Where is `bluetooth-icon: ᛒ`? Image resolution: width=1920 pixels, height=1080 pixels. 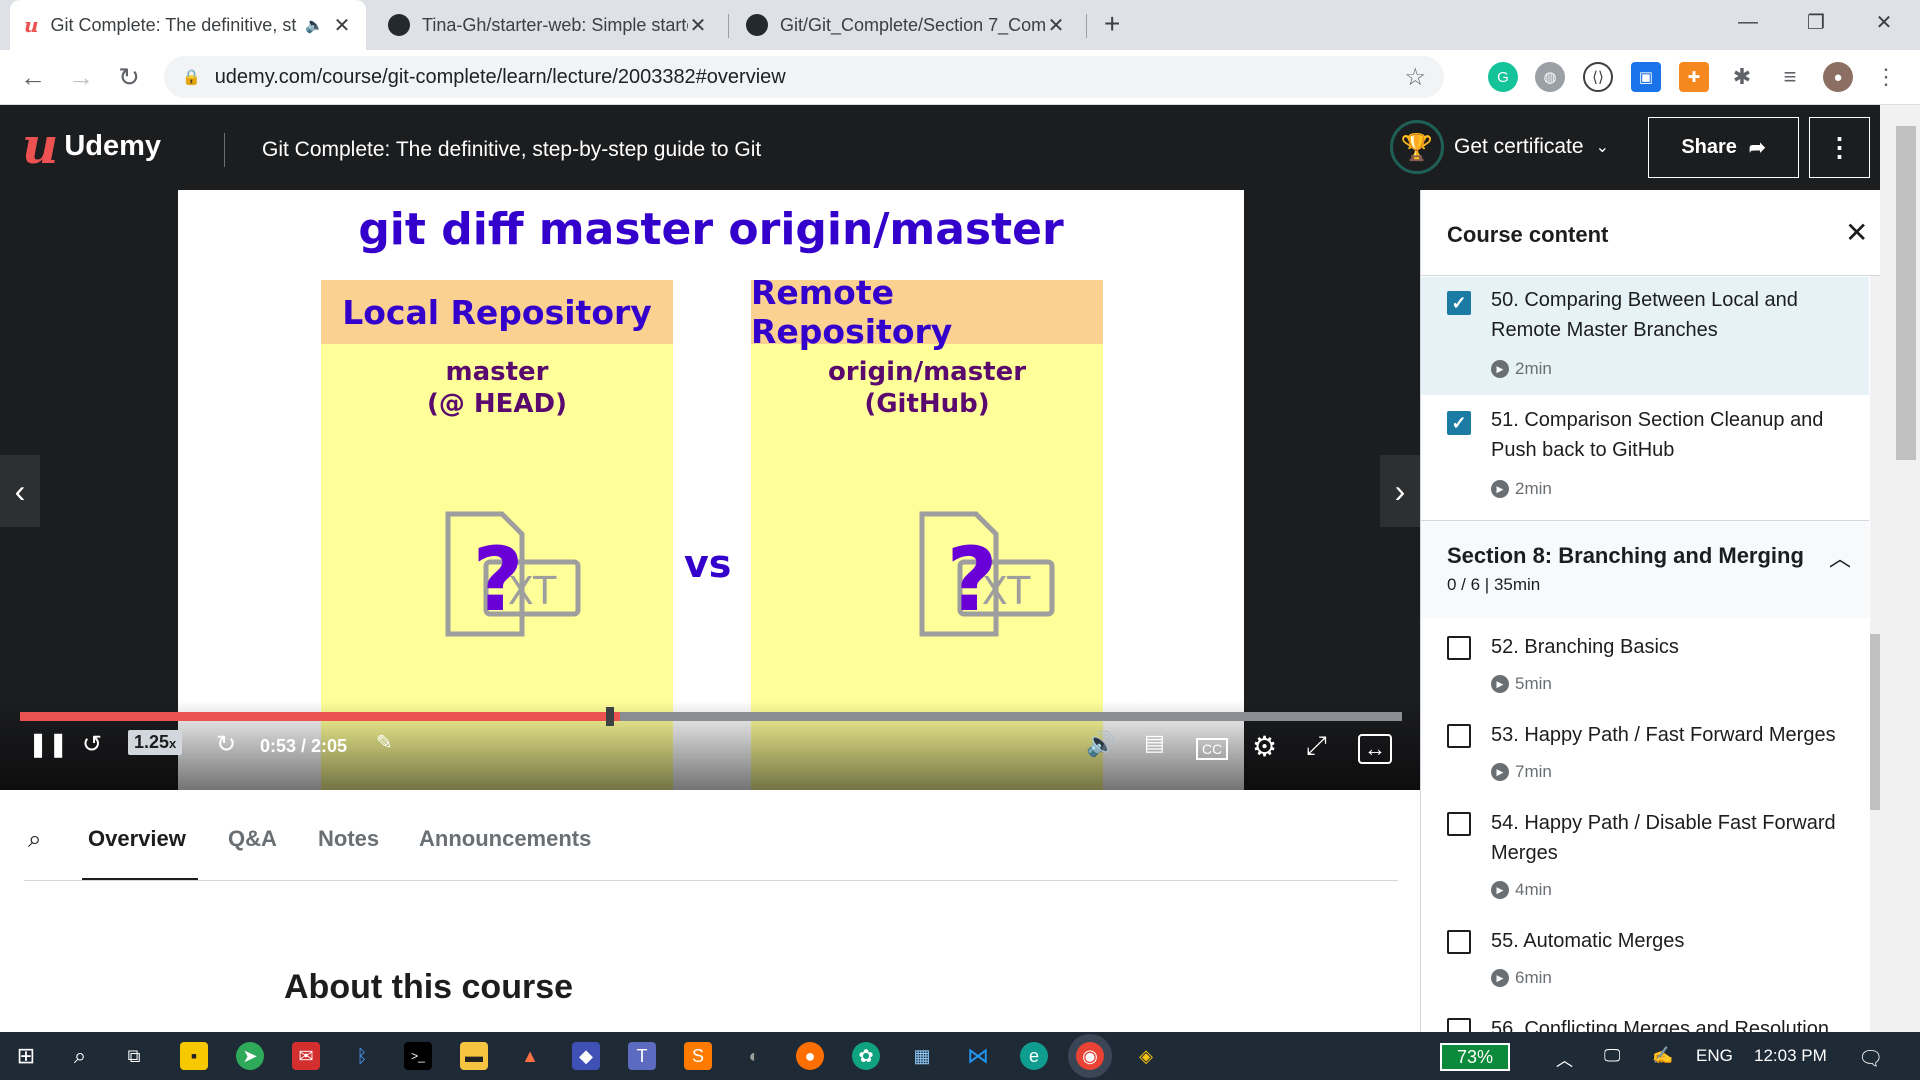
bluetooth-icon: ᛒ is located at coordinates (362, 1056).